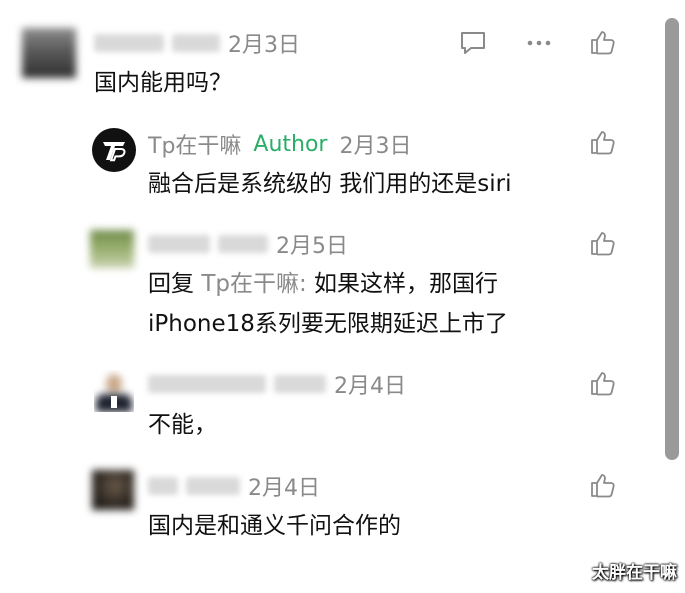 This screenshot has width=685, height=593. What do you see at coordinates (473, 43) in the screenshot?
I see `comment-icon` at bounding box center [473, 43].